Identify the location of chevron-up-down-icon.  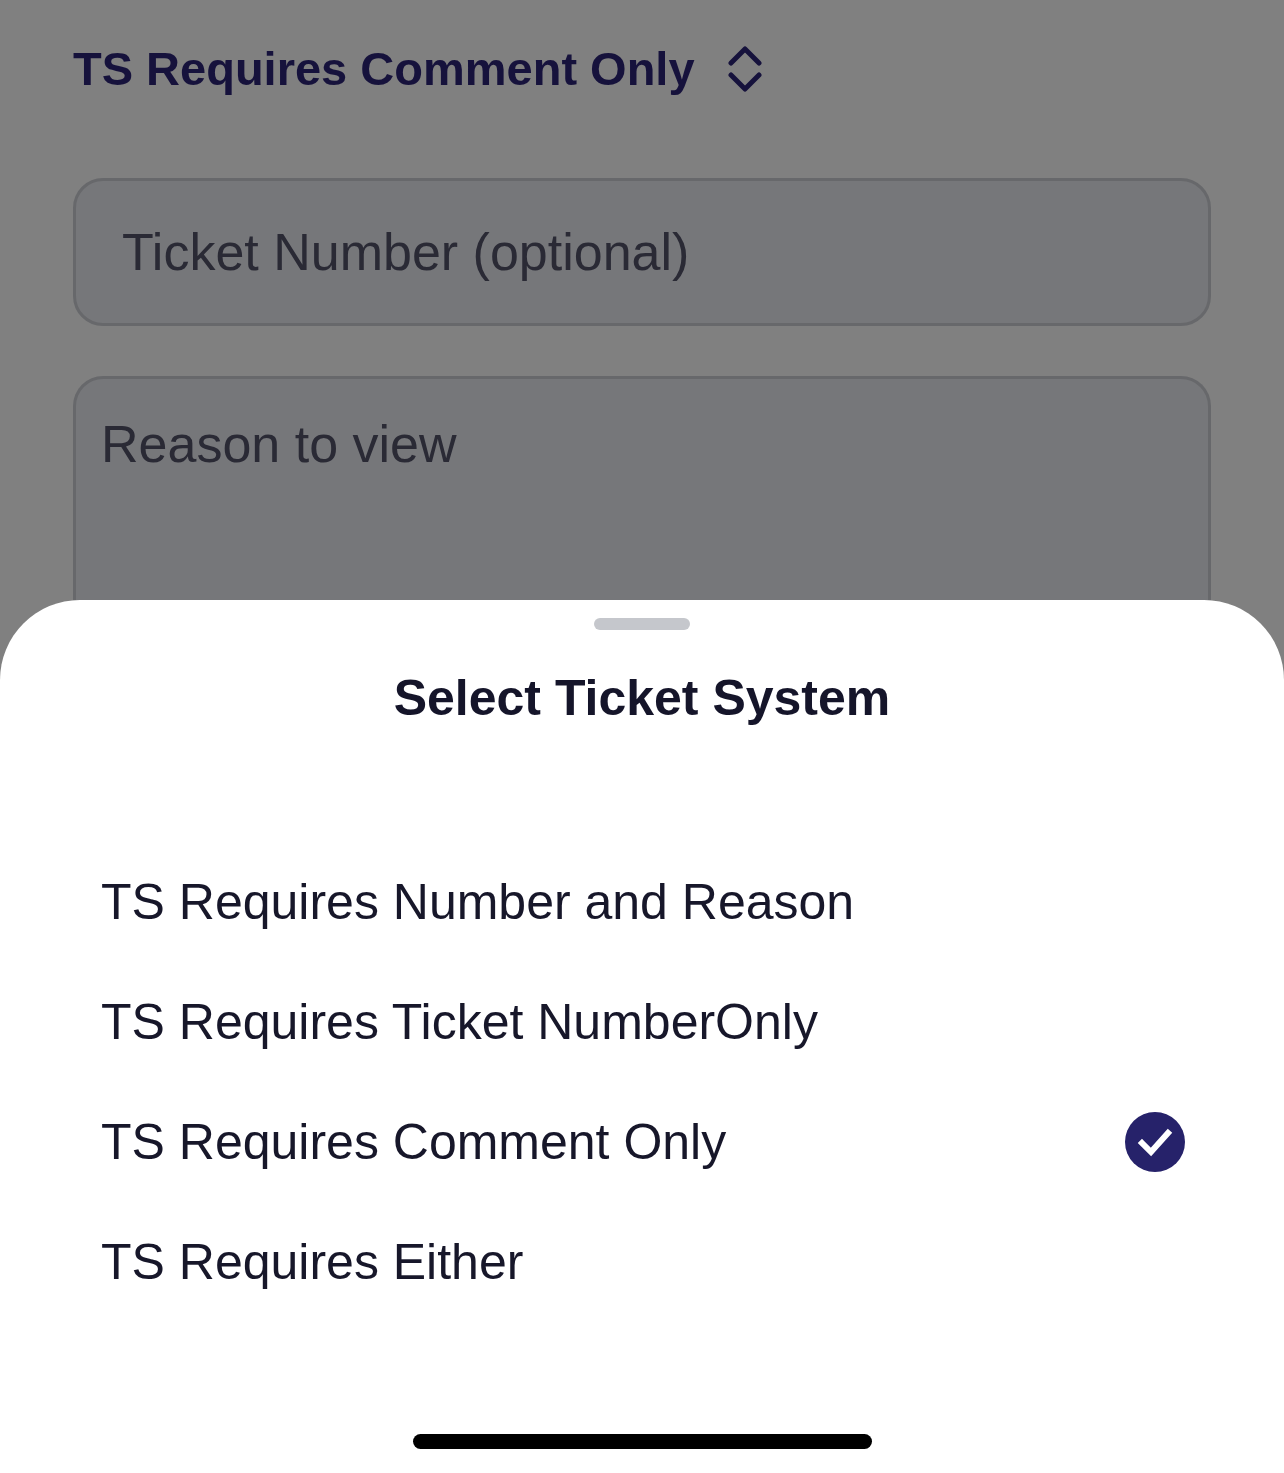
(744, 69).